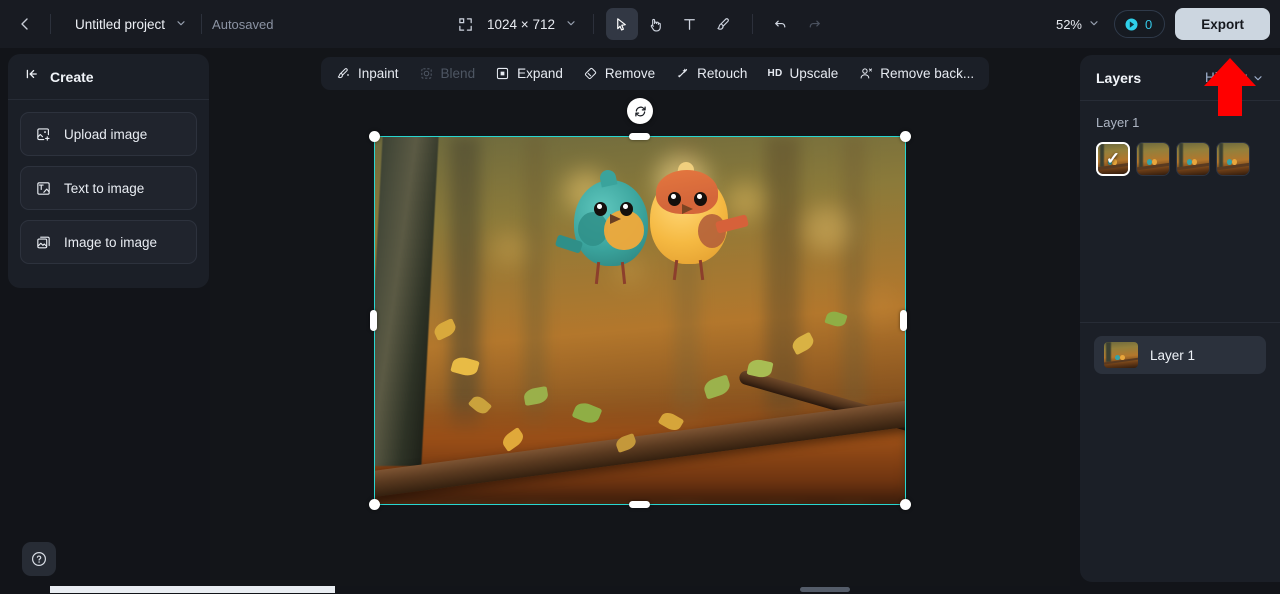 Image resolution: width=1280 pixels, height=594 pixels. I want to click on retouch-wand-icon, so click(682, 73).